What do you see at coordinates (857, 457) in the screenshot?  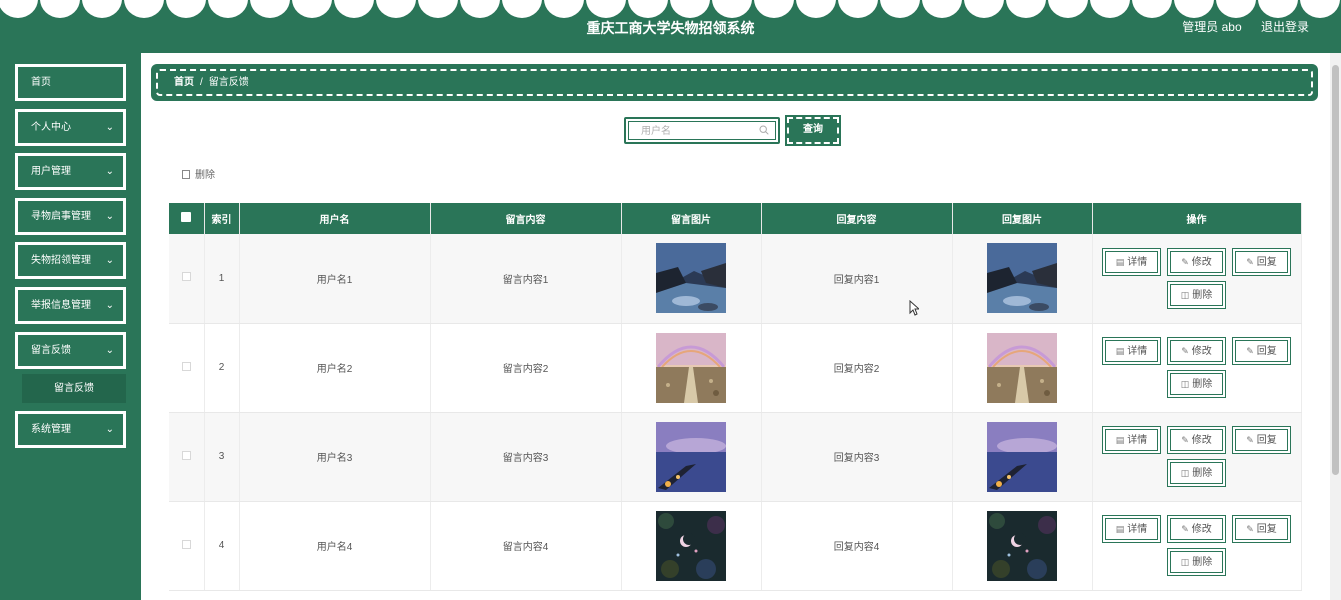 I see `reply-cell: 回复内容3` at bounding box center [857, 457].